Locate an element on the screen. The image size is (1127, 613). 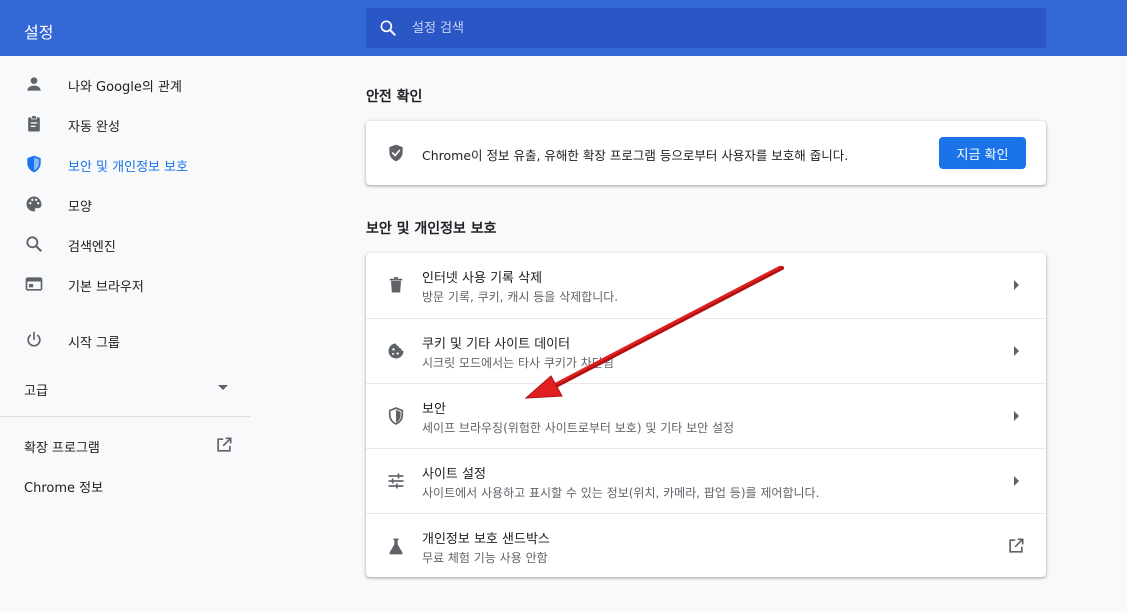
about-chrome-label: Chrome 정보 is located at coordinates (64, 488).